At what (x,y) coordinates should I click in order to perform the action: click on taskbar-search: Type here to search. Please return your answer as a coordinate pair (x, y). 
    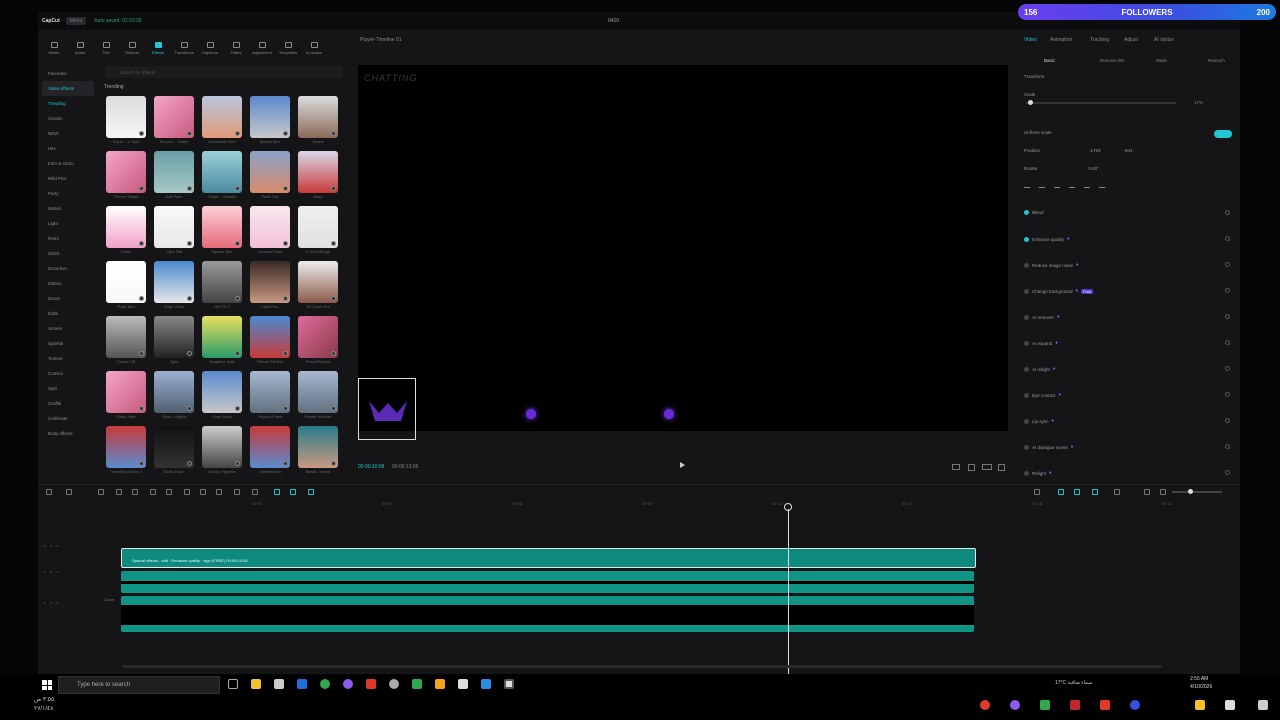
    Looking at the image, I should click on (139, 685).